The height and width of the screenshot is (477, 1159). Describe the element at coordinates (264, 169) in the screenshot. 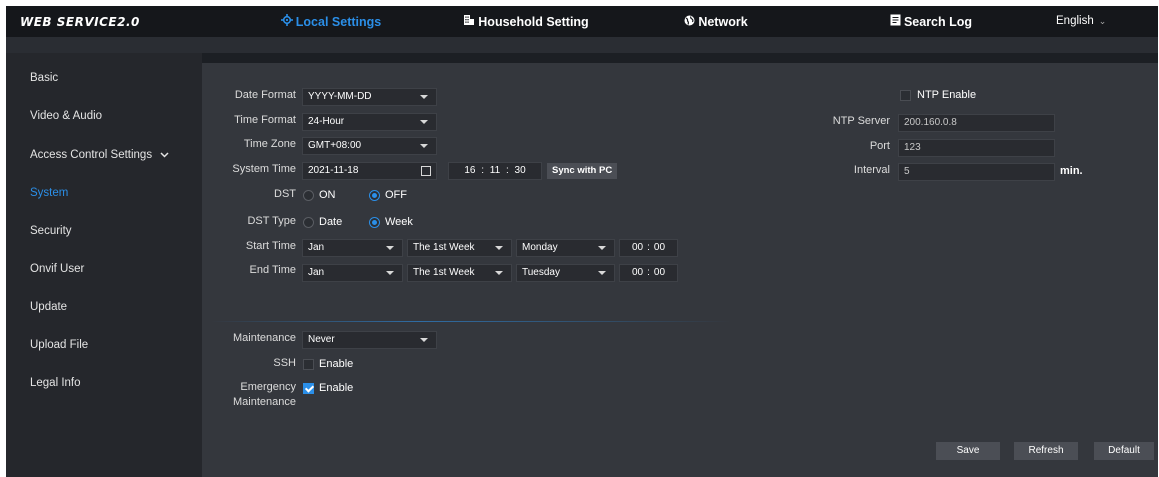

I see `system-time-label: System Time` at that location.